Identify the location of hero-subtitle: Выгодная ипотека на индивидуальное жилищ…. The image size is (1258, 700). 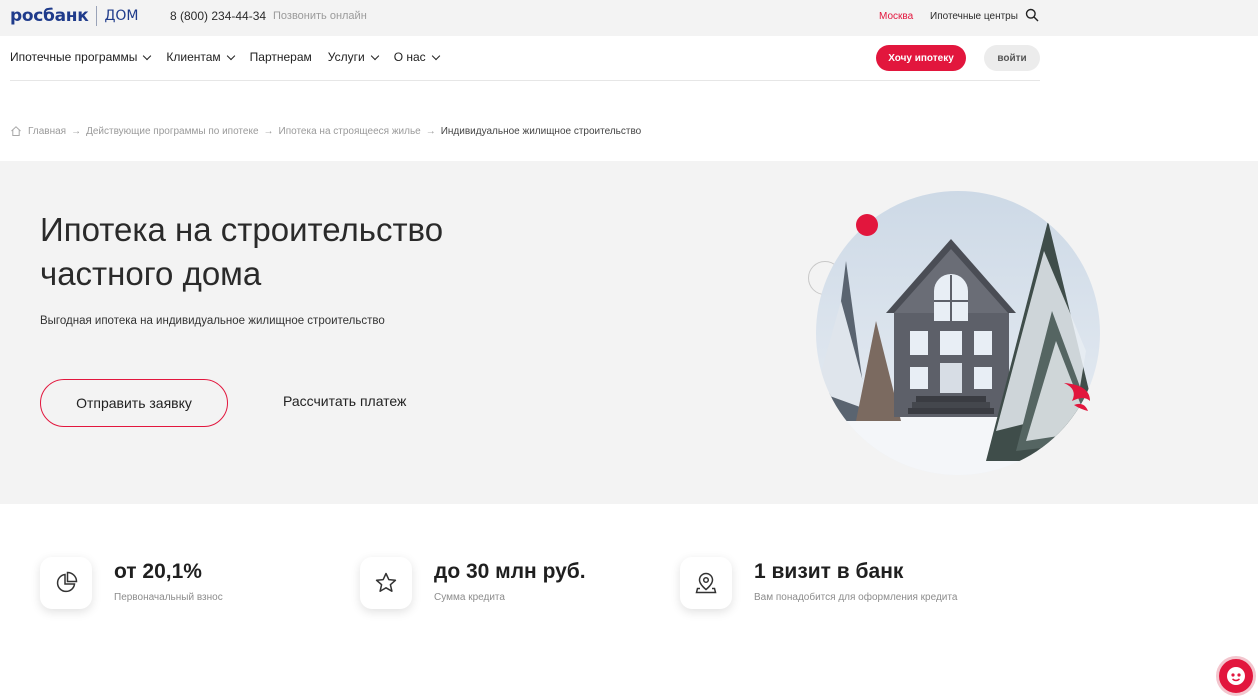
(212, 321).